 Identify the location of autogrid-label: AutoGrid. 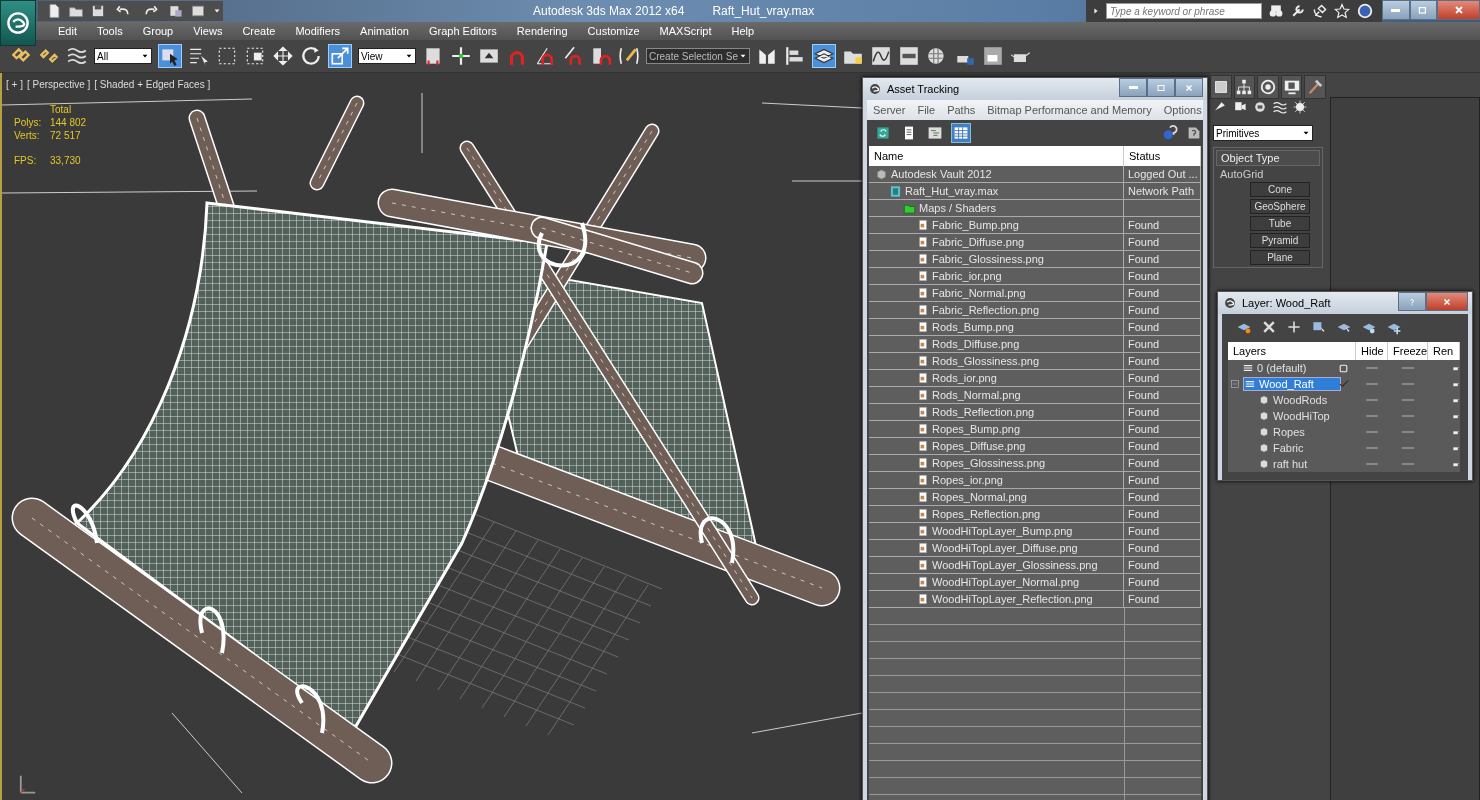
(1268, 174).